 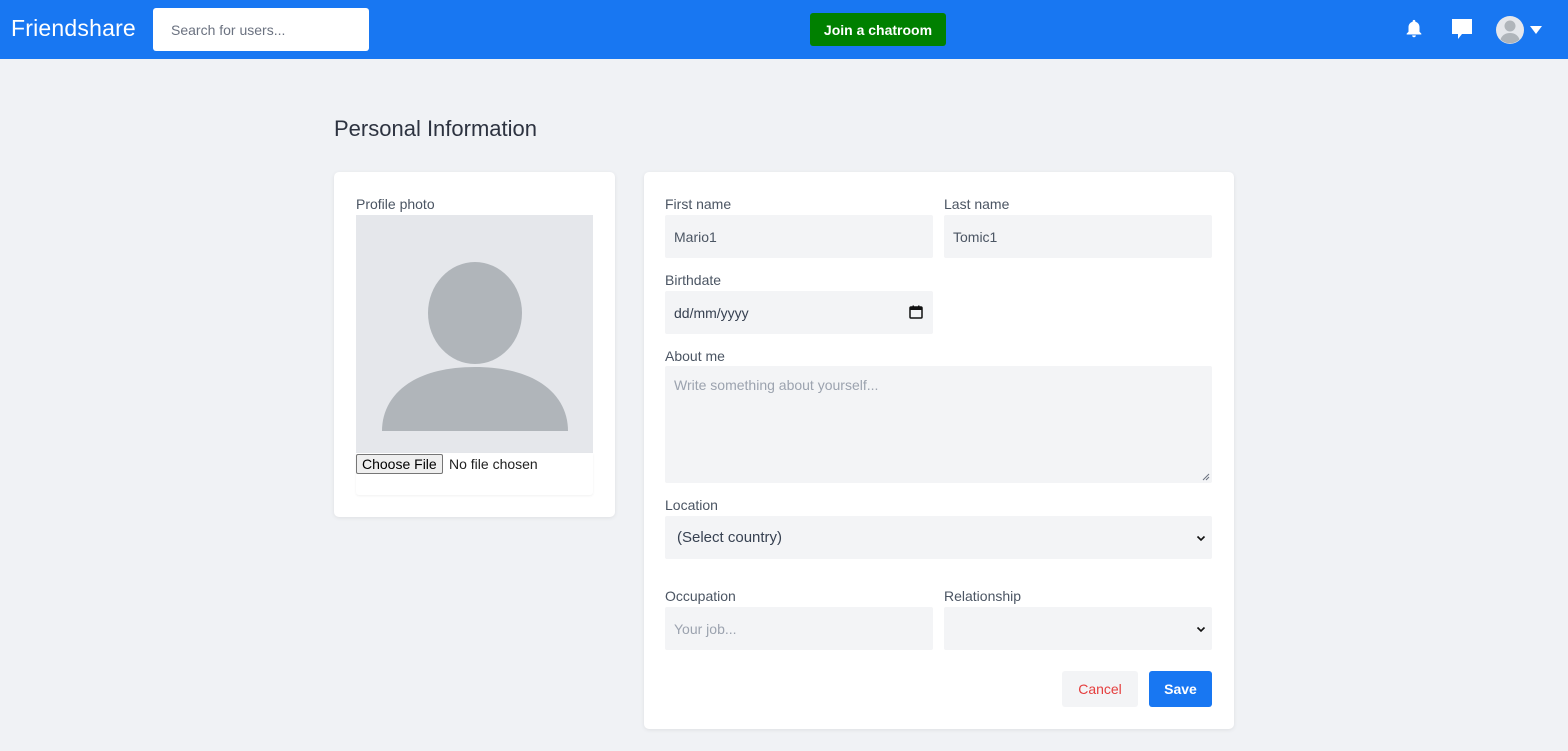 I want to click on choose-file-button: Choose File, so click(x=399, y=464).